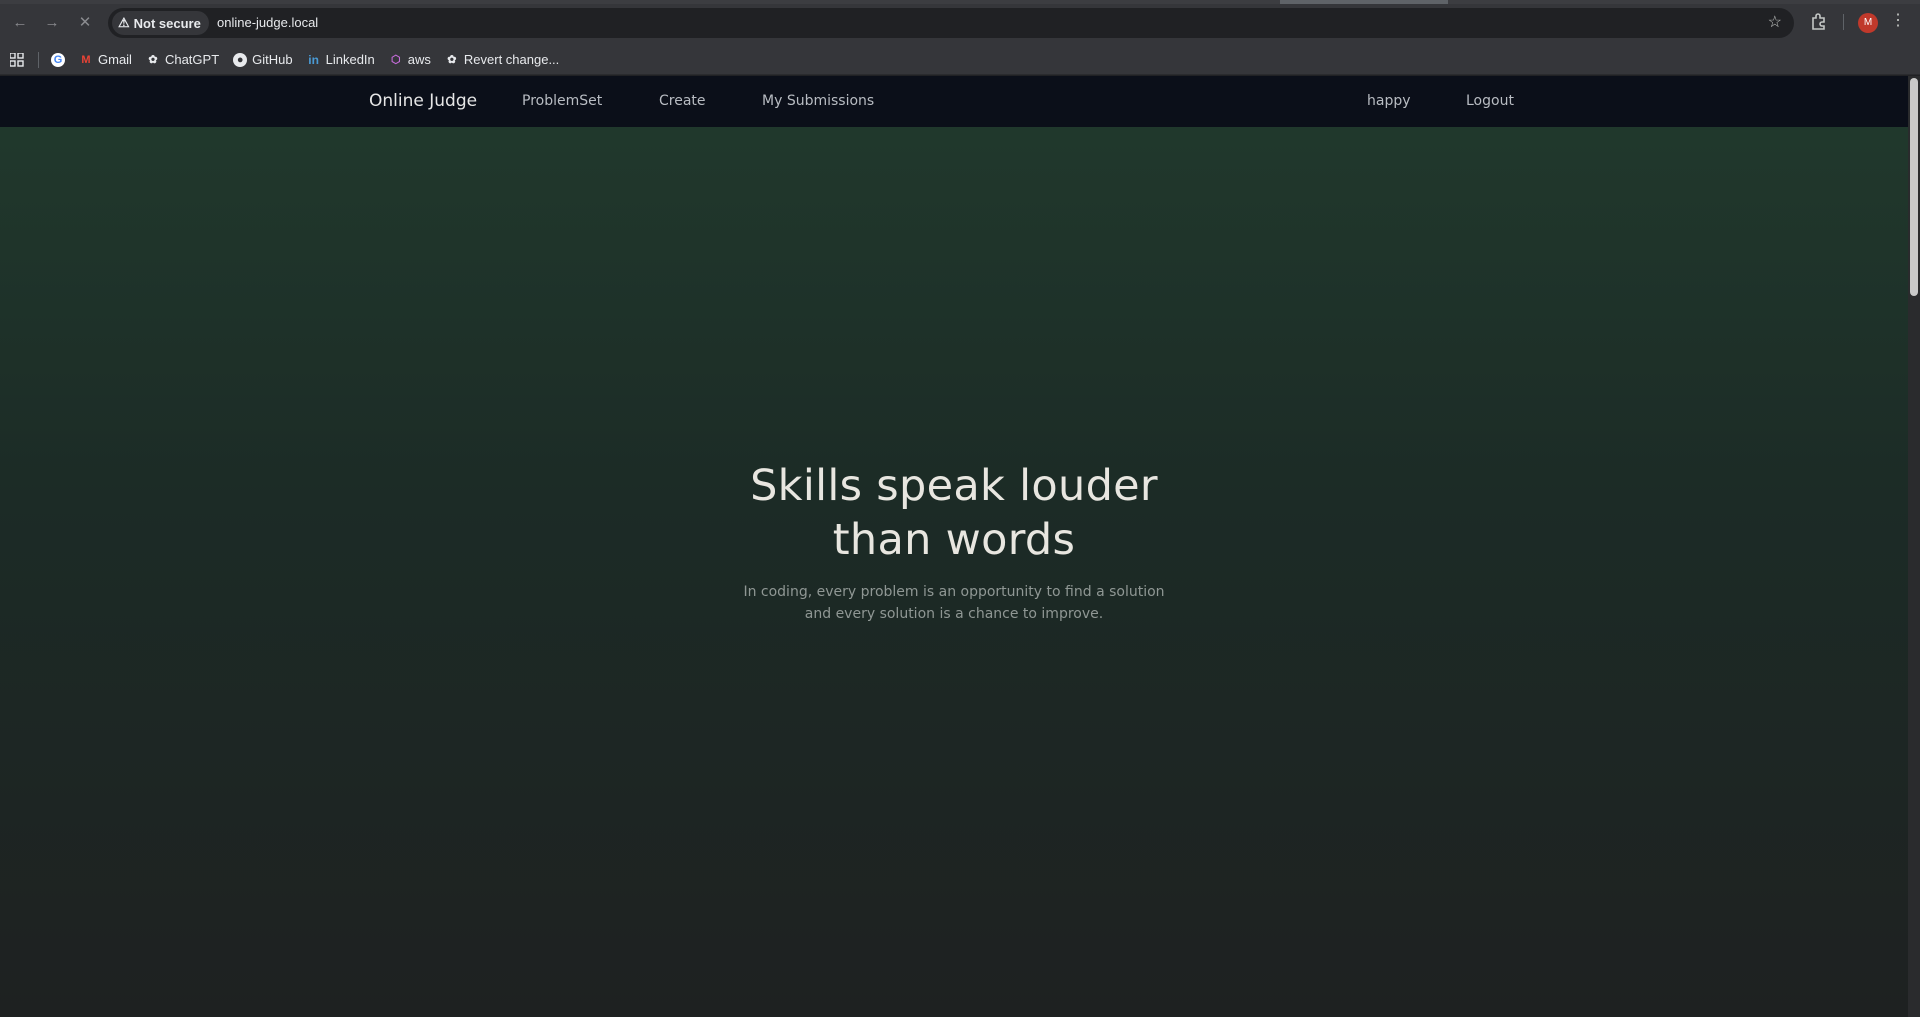  I want to click on aws-cube-icon: ⬡, so click(395, 60).